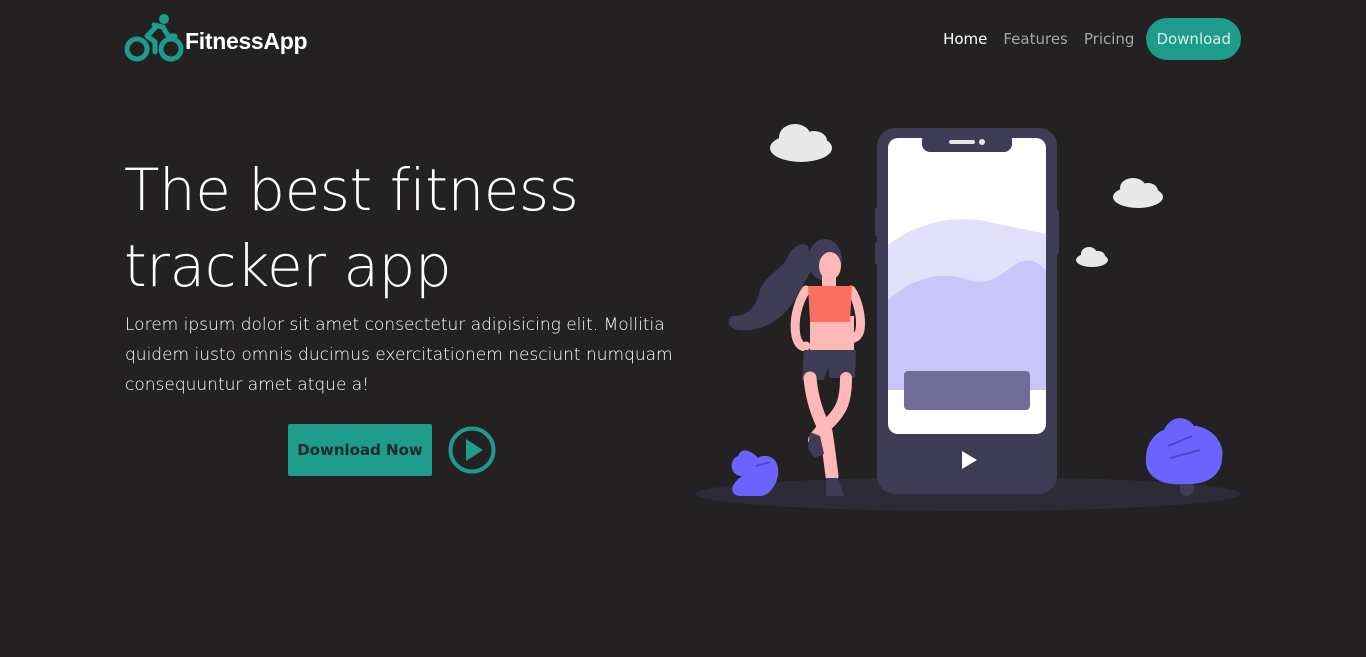  What do you see at coordinates (1193, 39) in the screenshot?
I see `nav-download-button: Download` at bounding box center [1193, 39].